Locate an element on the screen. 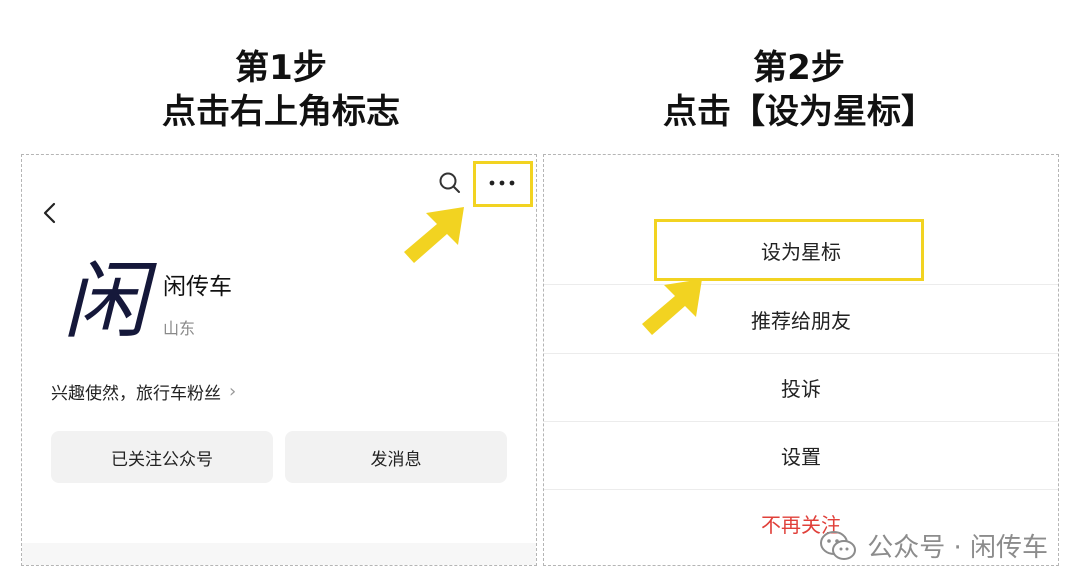 The height and width of the screenshot is (586, 1080). menu-item-label: 推荐给朋友 is located at coordinates (801, 320).